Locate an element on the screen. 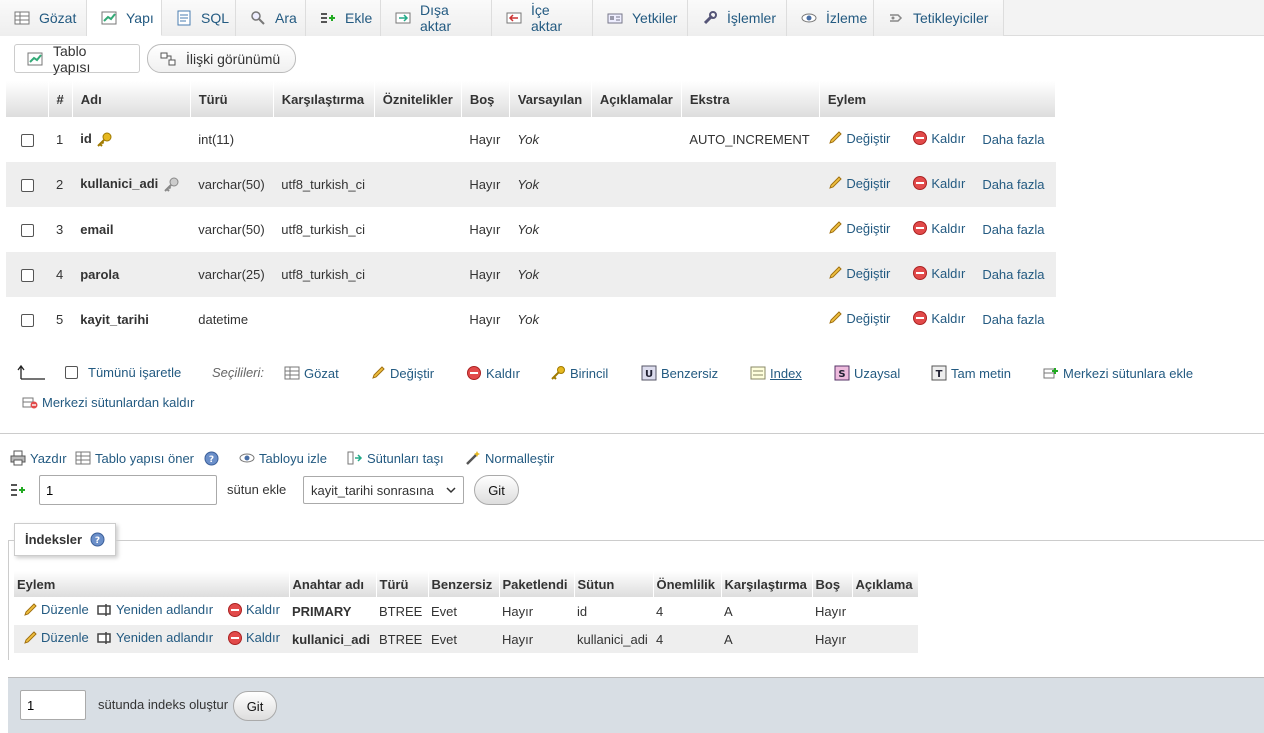  move-columns-link: Sütunları taşı is located at coordinates (395, 458).